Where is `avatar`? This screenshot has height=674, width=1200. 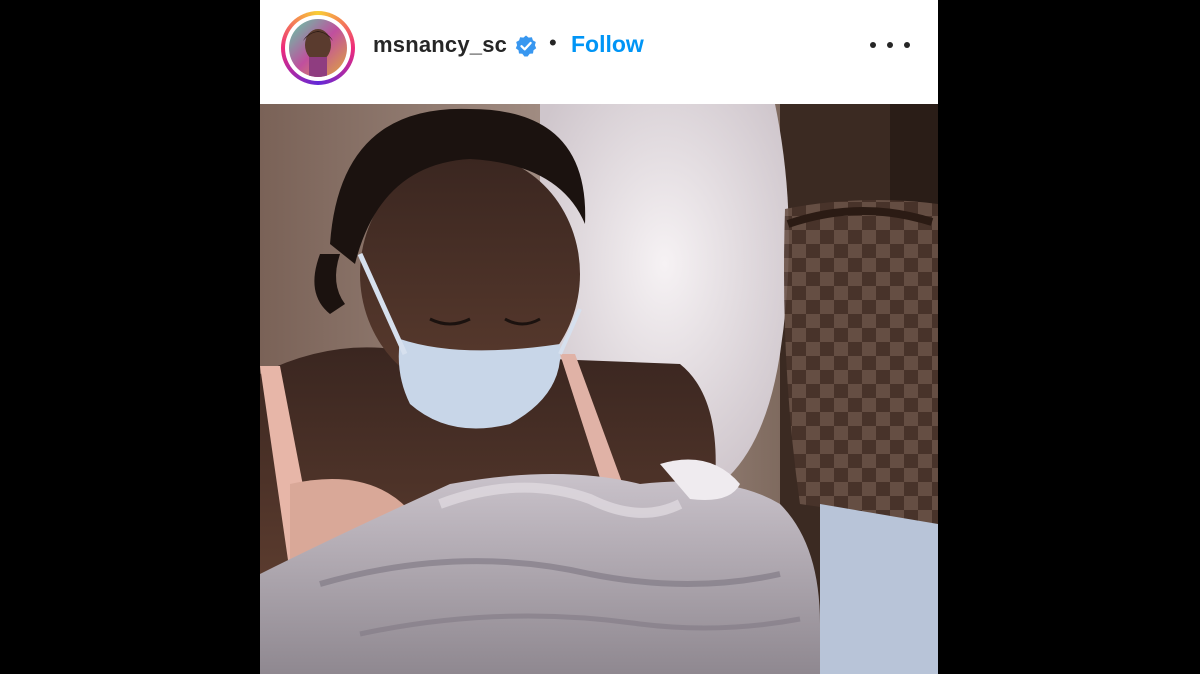 avatar is located at coordinates (318, 48).